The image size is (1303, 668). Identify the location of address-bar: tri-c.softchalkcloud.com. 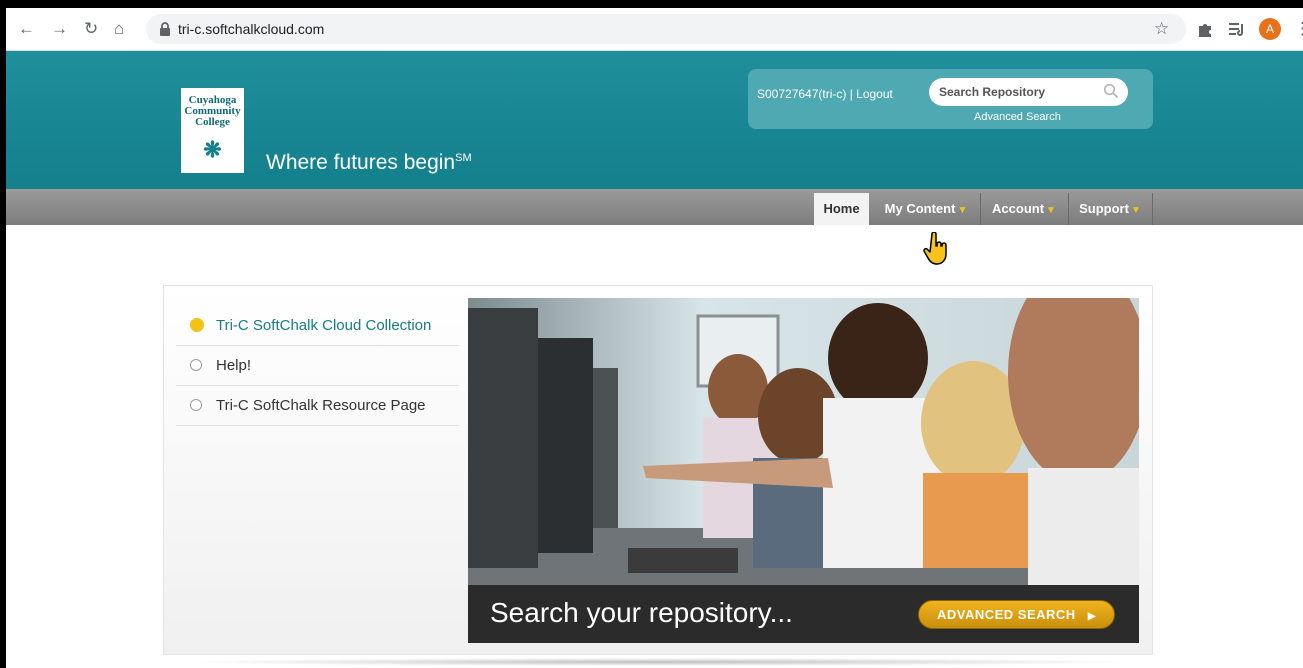
(666, 29).